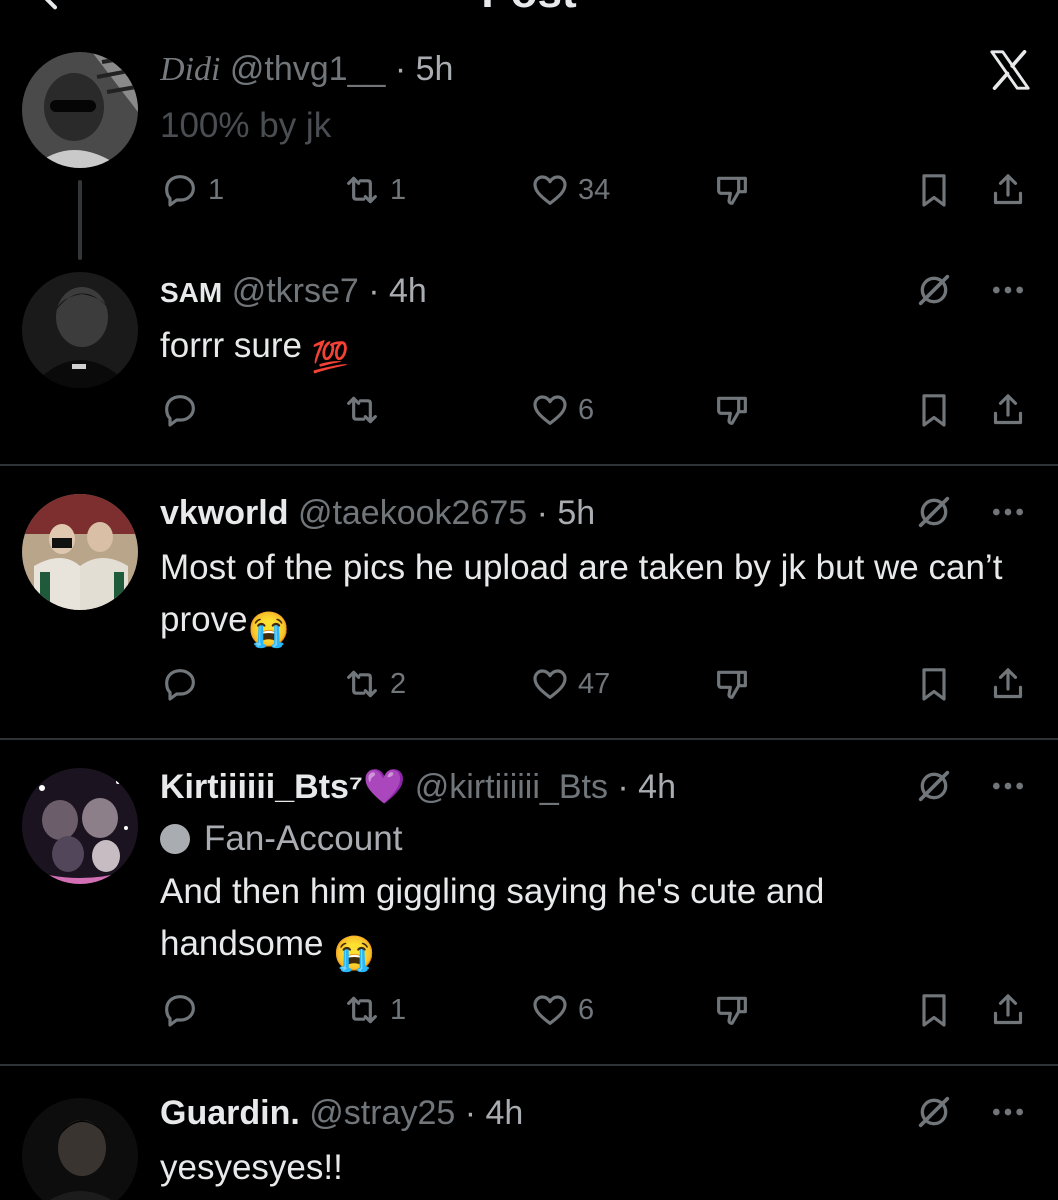 The width and height of the screenshot is (1058, 1200). What do you see at coordinates (594, 352) in the screenshot?
I see `tweet-text: forrr sure 💯` at bounding box center [594, 352].